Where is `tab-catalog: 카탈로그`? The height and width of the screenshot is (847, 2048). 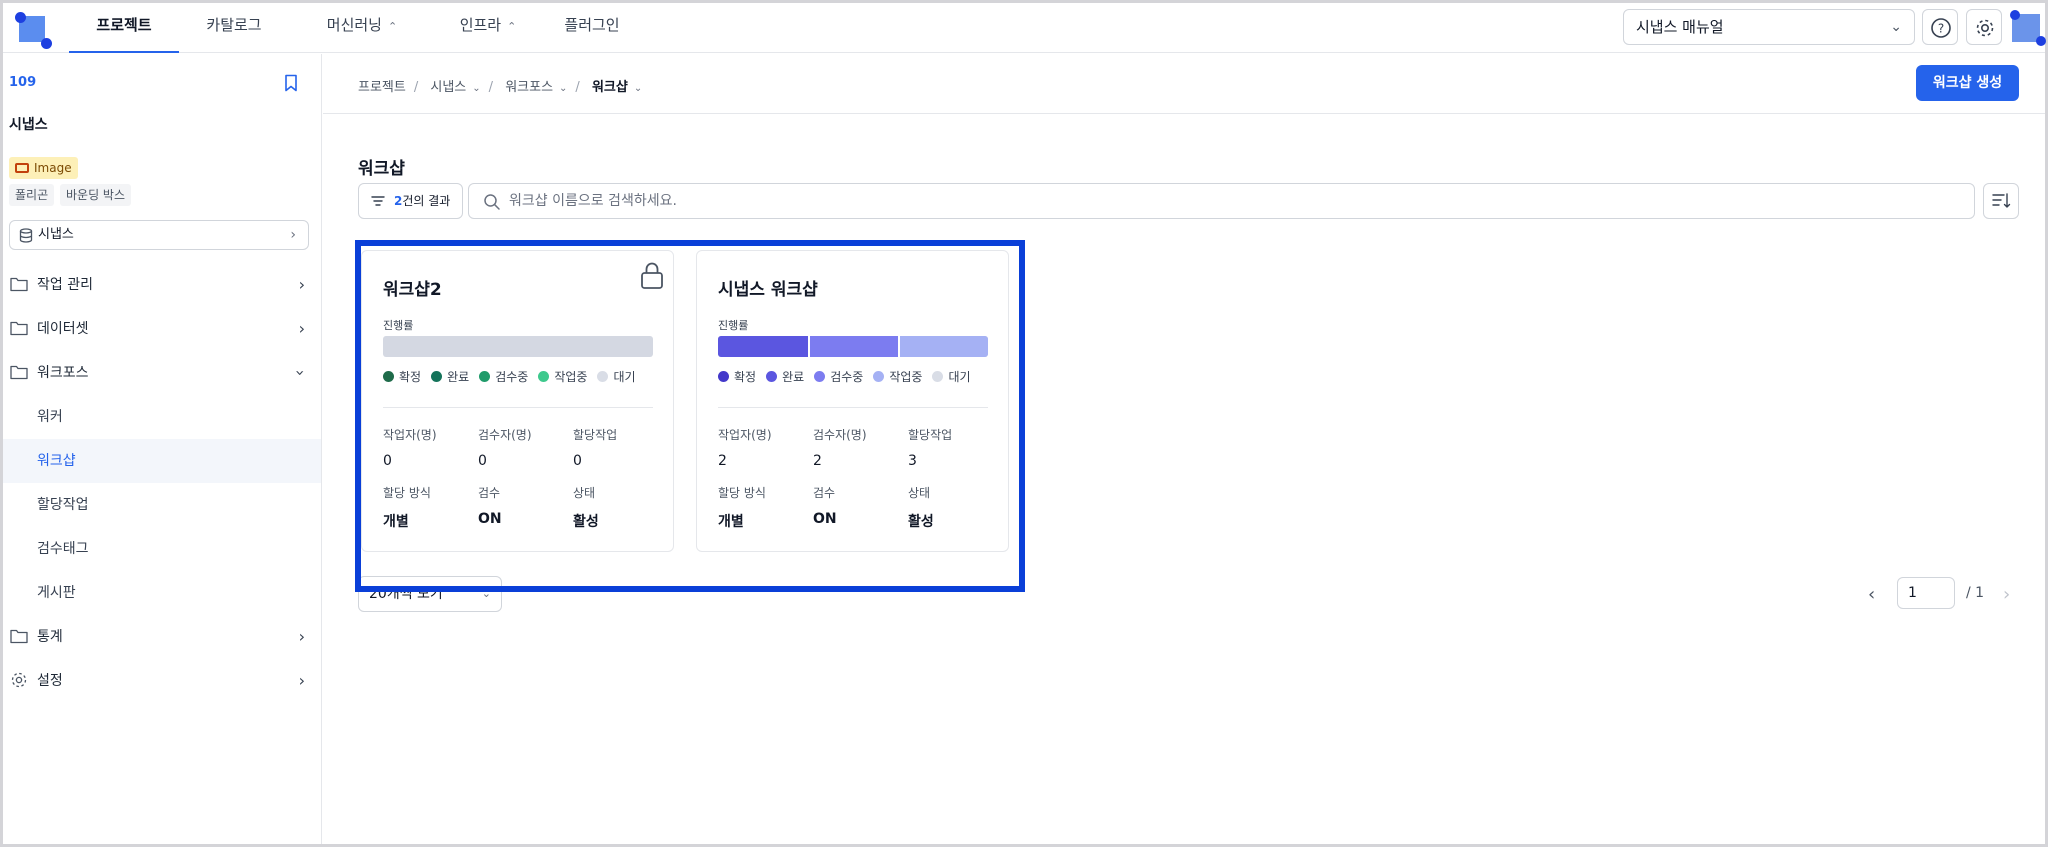 tab-catalog: 카탈로그 is located at coordinates (234, 28).